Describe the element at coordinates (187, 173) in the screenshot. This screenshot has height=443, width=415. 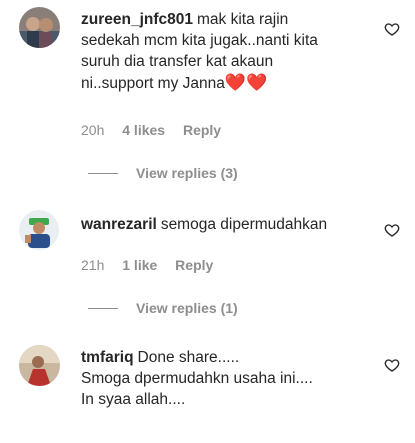
I see `view-replies-label: View replies (3)` at that location.